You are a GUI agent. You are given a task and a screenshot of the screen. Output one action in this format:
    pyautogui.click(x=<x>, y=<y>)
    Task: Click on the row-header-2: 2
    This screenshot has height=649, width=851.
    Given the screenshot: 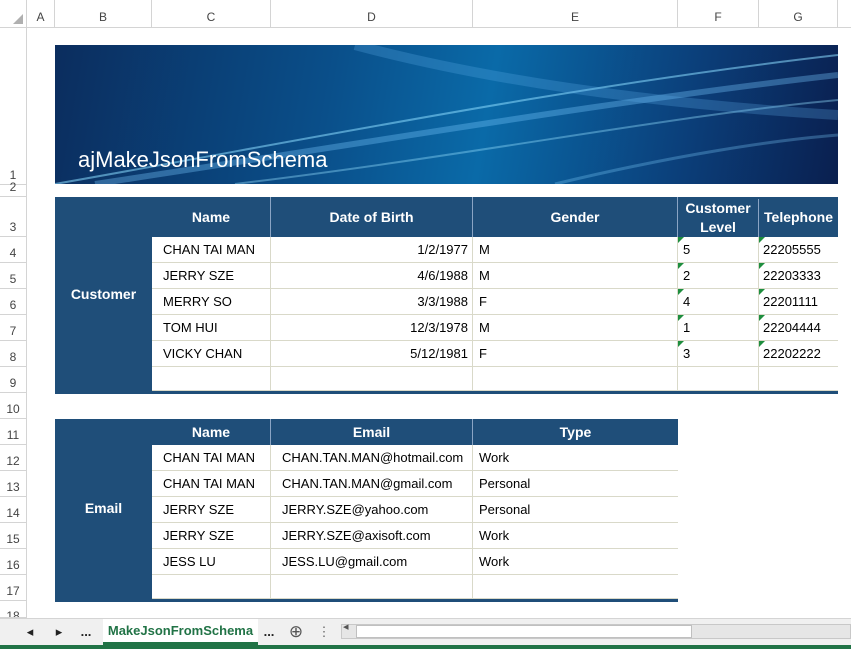 What is the action you would take?
    pyautogui.click(x=13, y=188)
    